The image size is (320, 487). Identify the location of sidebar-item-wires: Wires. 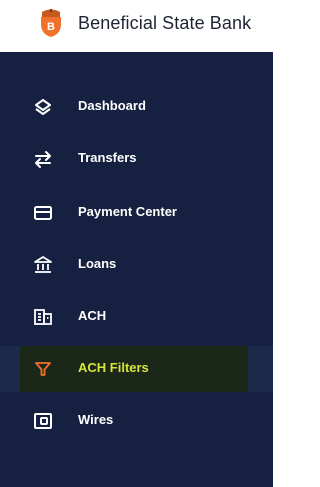
(136, 421).